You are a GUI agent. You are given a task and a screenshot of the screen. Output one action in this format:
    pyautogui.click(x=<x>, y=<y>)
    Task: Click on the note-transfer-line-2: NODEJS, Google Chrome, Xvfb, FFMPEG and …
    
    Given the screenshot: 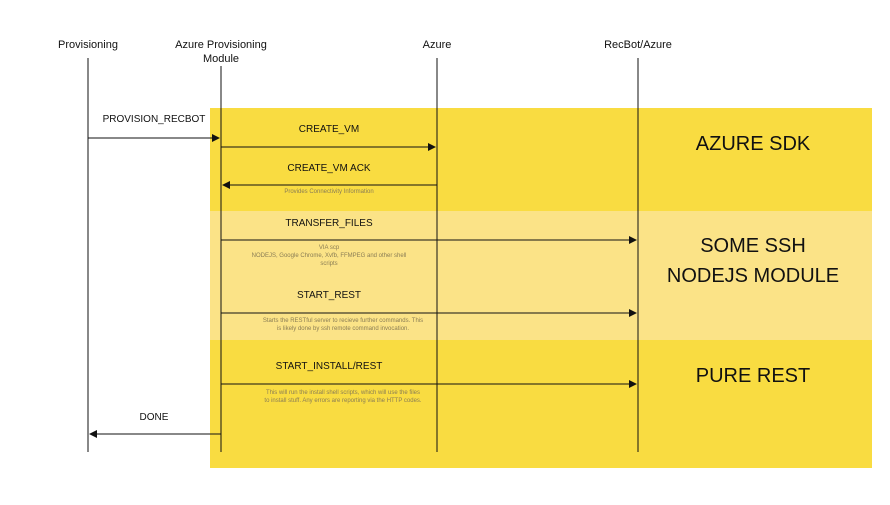 What is the action you would take?
    pyautogui.click(x=329, y=256)
    